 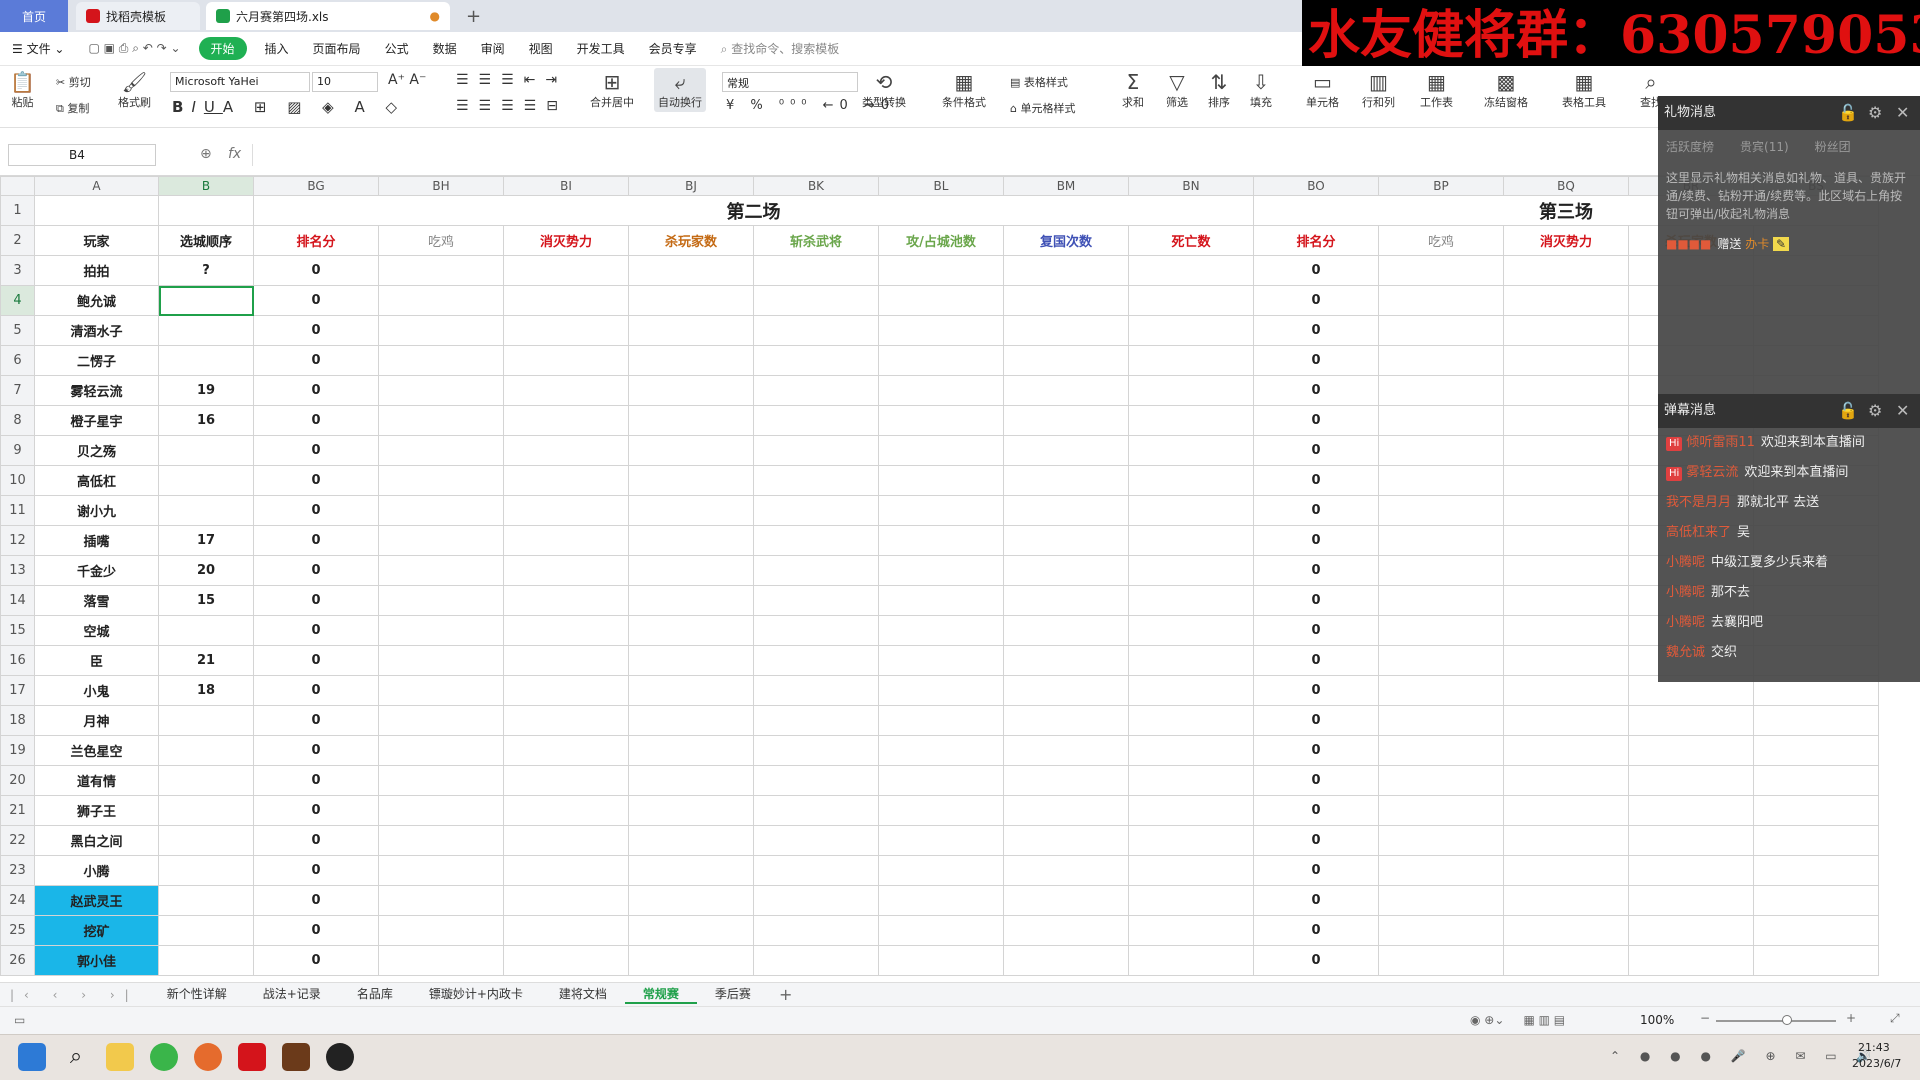 I want to click on name-box: B4, so click(x=82, y=155).